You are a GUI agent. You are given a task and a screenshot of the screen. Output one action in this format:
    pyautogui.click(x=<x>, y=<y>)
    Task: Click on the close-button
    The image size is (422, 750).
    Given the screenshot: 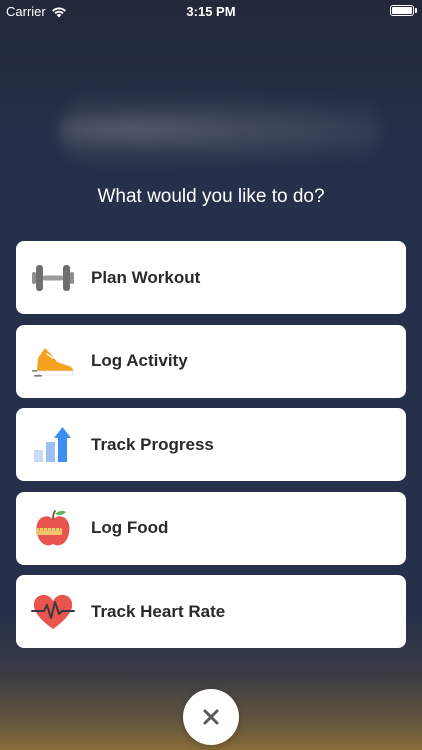 What is the action you would take?
    pyautogui.click(x=211, y=717)
    